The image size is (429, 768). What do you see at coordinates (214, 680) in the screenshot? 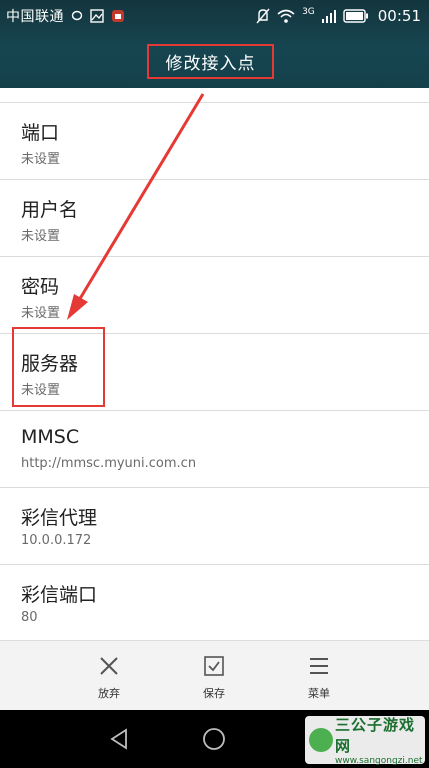
I see `save-button: 保存` at bounding box center [214, 680].